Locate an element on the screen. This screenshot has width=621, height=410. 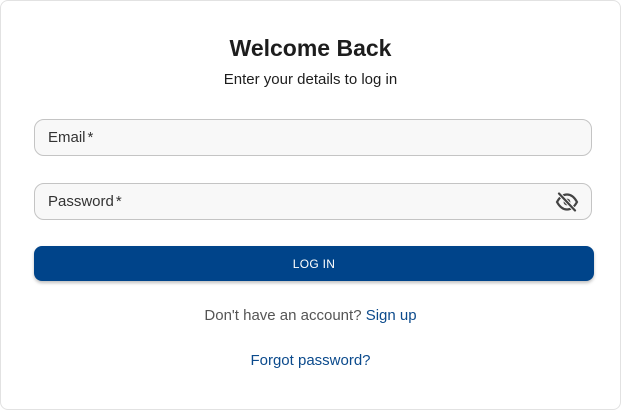
password-field: Password * is located at coordinates (313, 201).